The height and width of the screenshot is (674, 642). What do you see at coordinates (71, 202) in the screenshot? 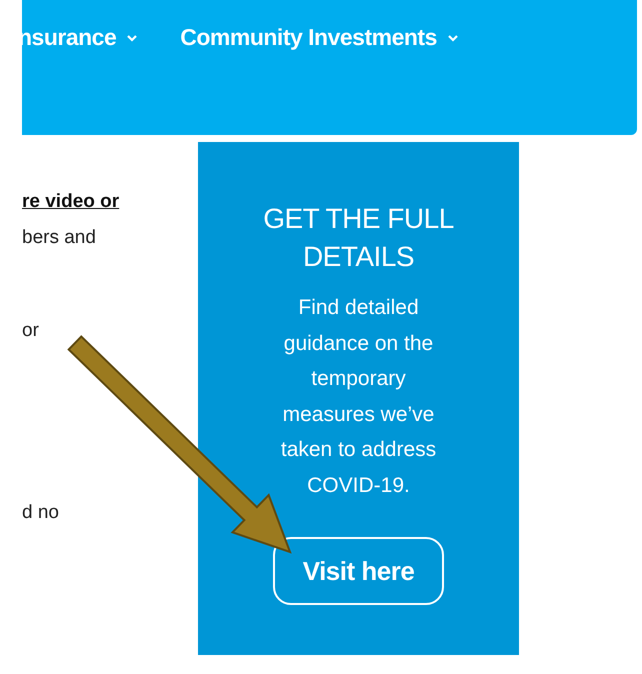
I see `text-link: re video or` at bounding box center [71, 202].